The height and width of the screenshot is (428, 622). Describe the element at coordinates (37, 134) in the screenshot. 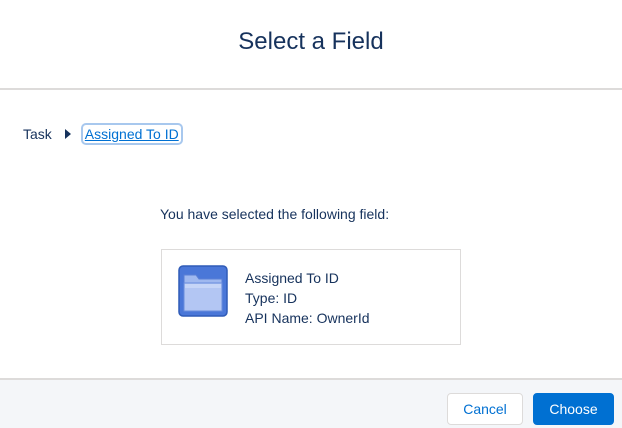

I see `breadcrumb-root: Task` at that location.